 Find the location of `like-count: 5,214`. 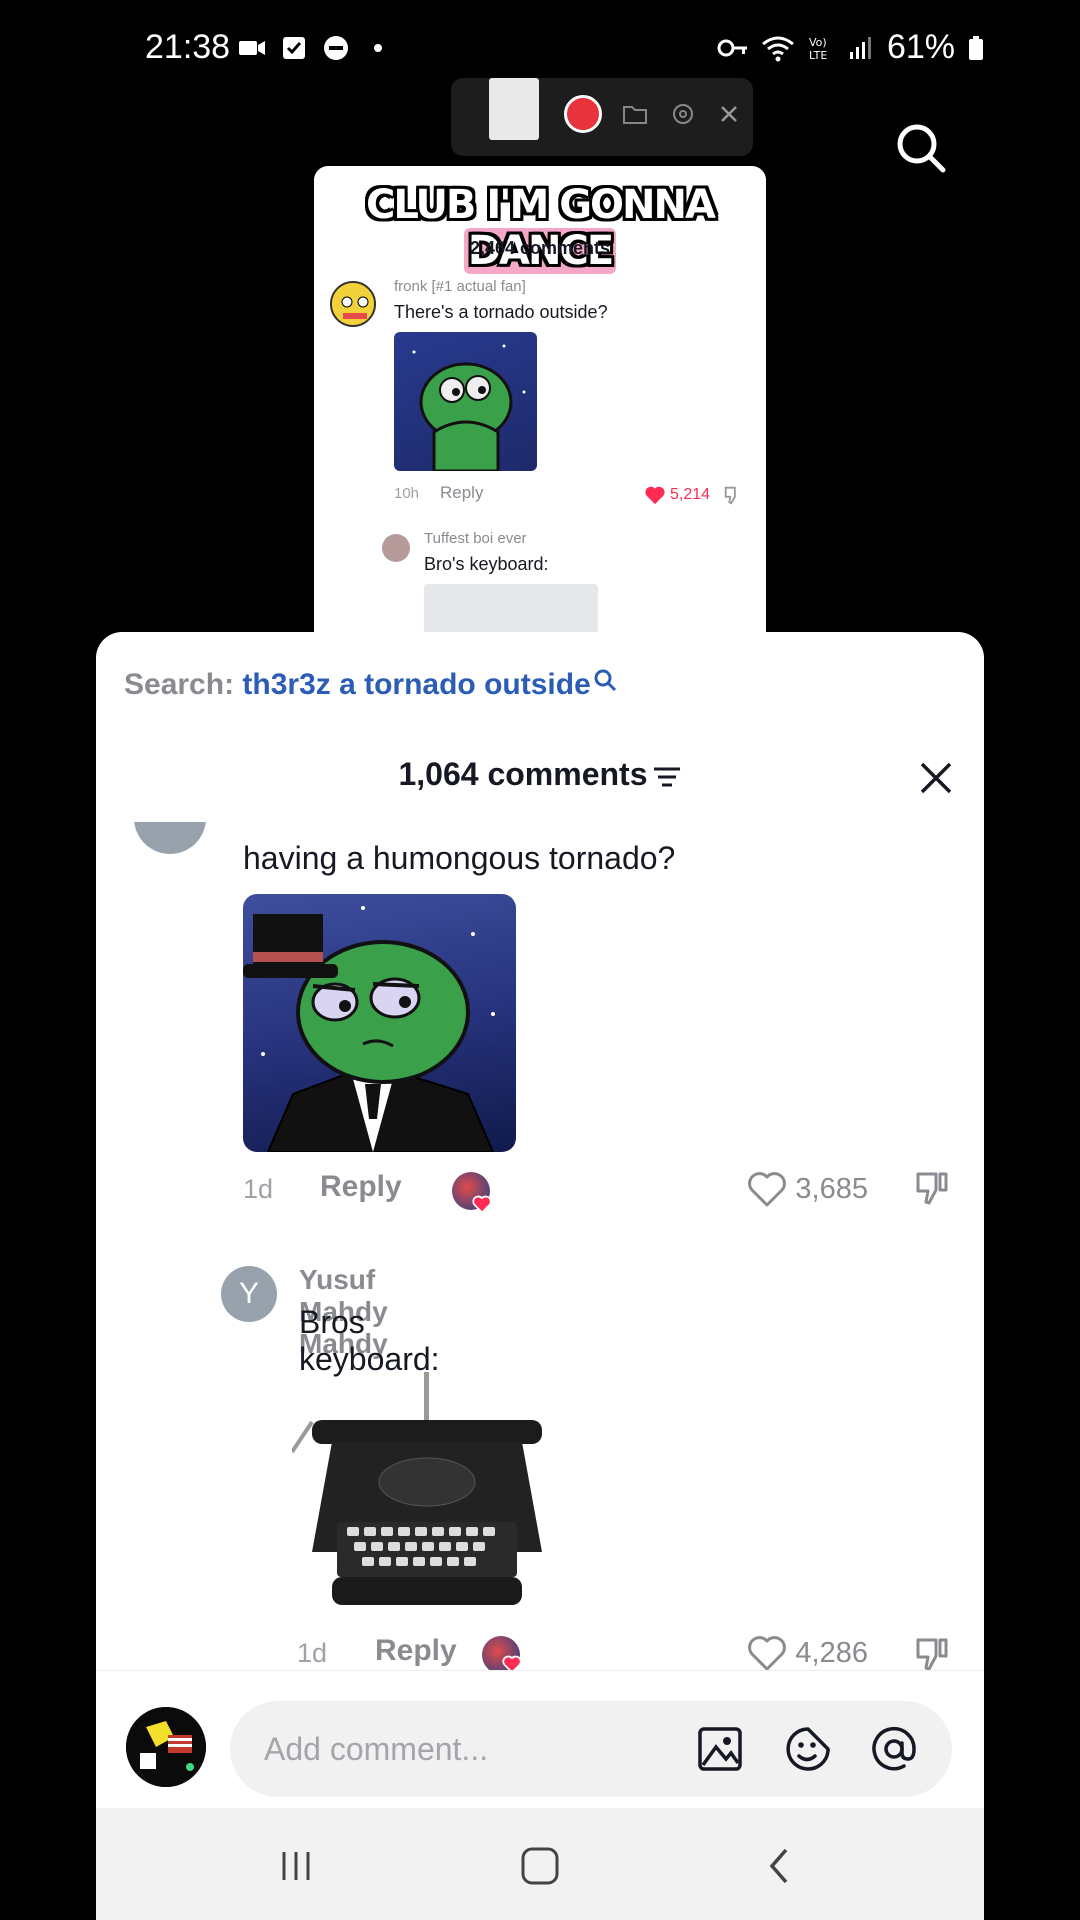

like-count: 5,214 is located at coordinates (694, 495).